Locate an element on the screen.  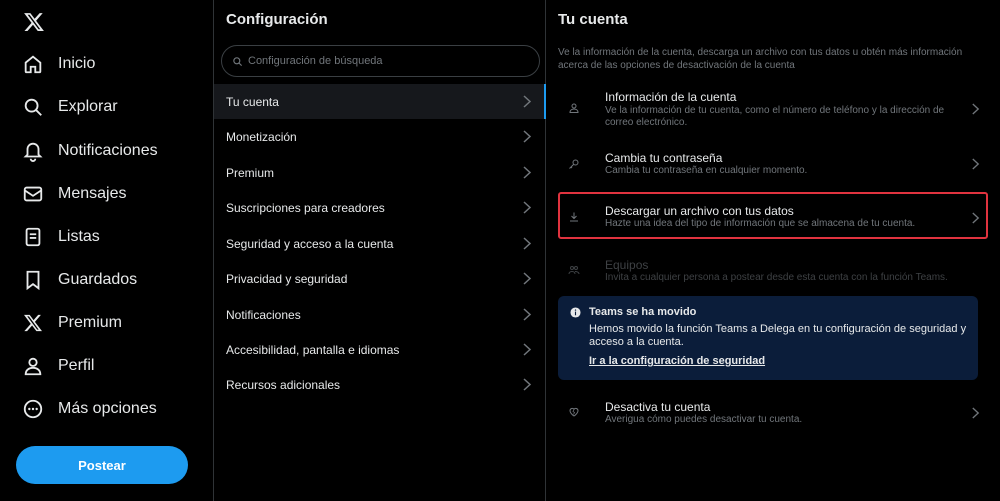
nav-item-listas: Listas is located at coordinates (60, 237).